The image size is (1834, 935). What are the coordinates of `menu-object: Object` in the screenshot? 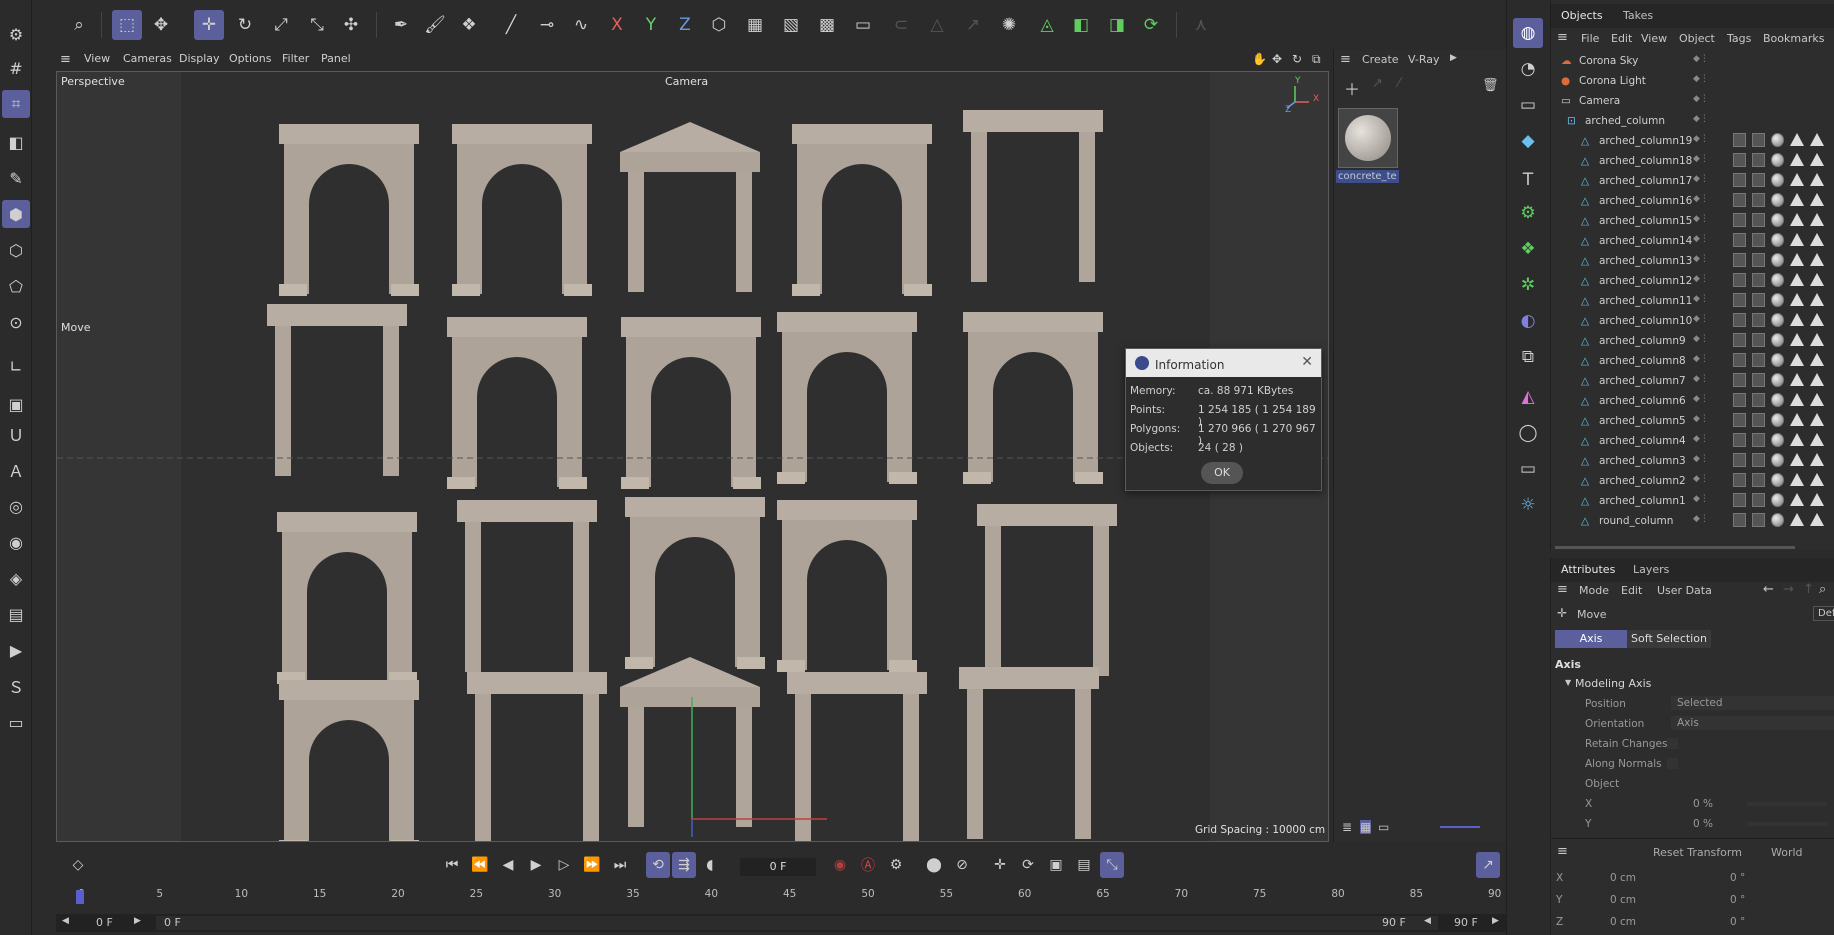 It's located at (1697, 38).